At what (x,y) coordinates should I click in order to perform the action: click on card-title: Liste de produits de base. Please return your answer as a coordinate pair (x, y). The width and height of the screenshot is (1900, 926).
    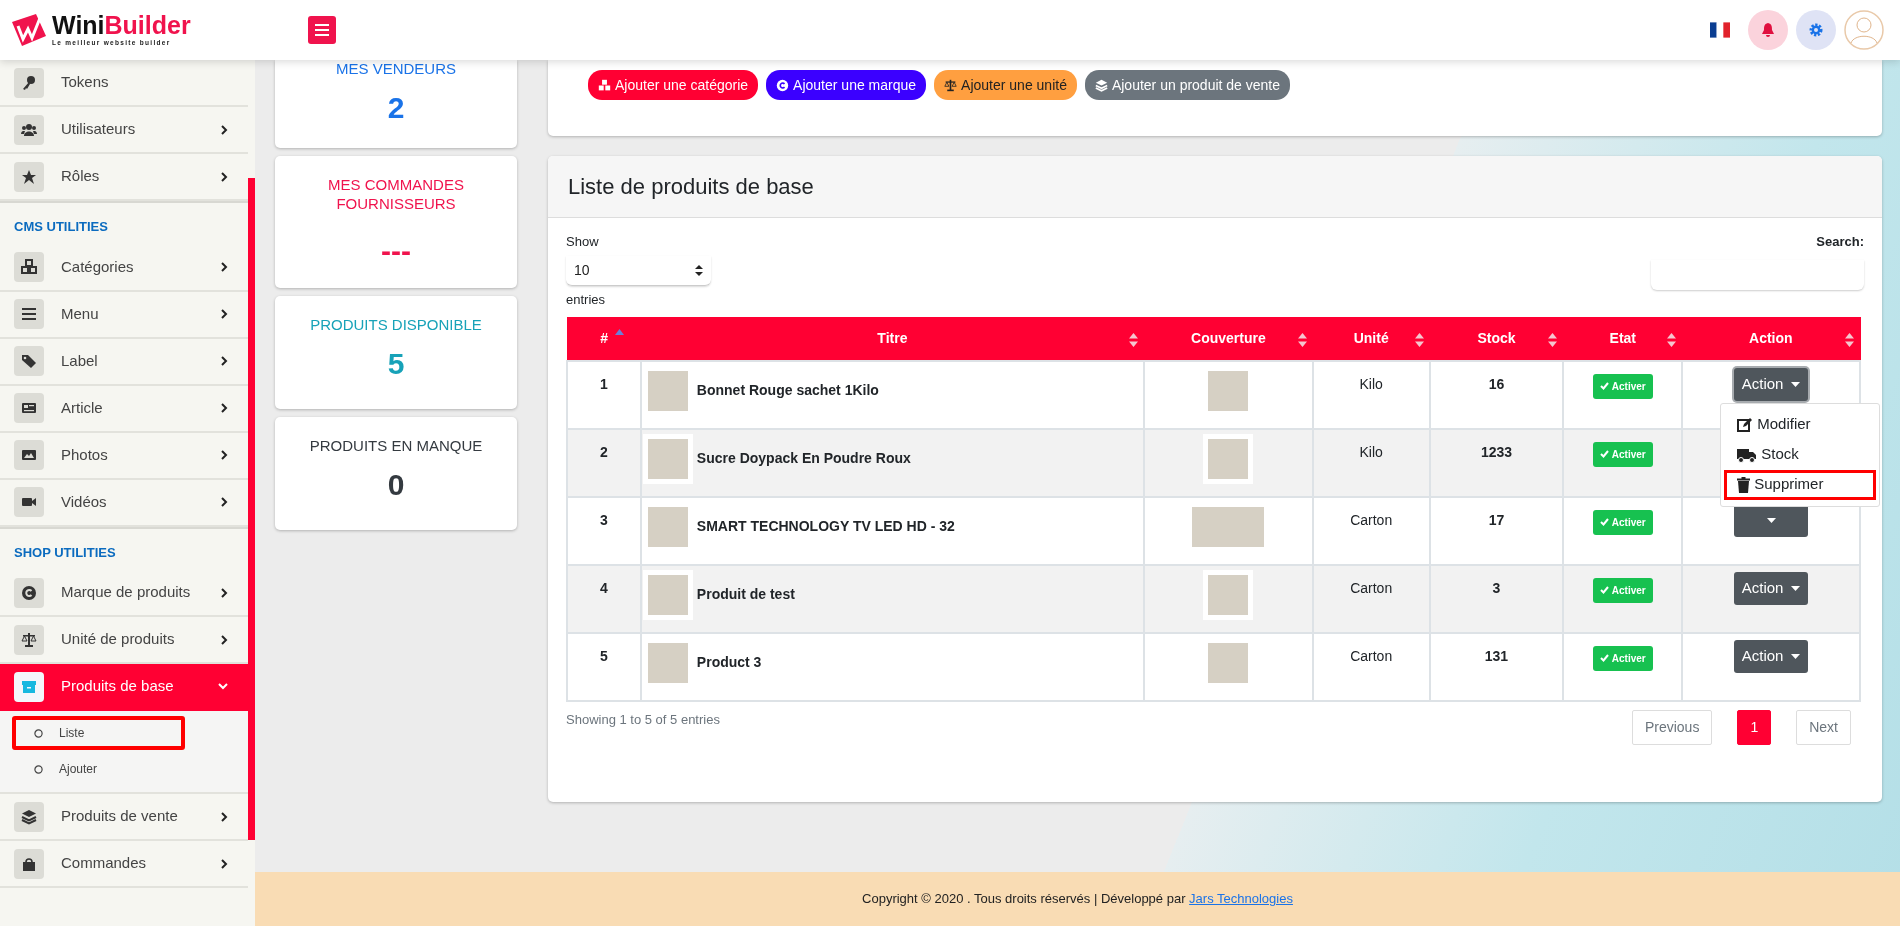
    Looking at the image, I should click on (1215, 187).